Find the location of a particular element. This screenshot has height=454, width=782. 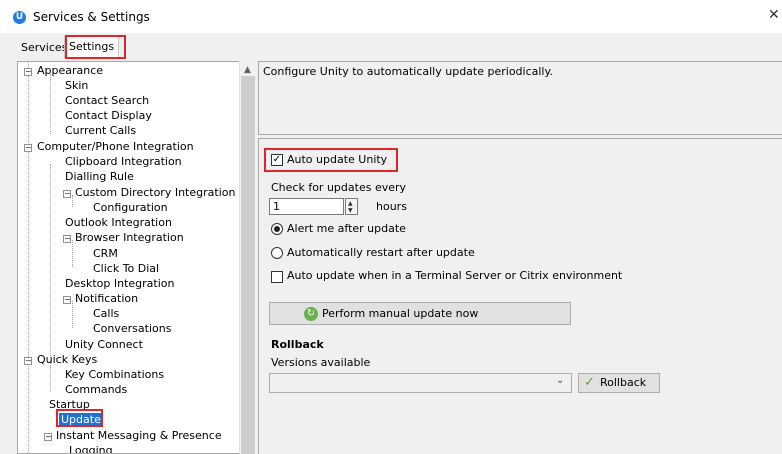

restart-radio is located at coordinates (277, 253).